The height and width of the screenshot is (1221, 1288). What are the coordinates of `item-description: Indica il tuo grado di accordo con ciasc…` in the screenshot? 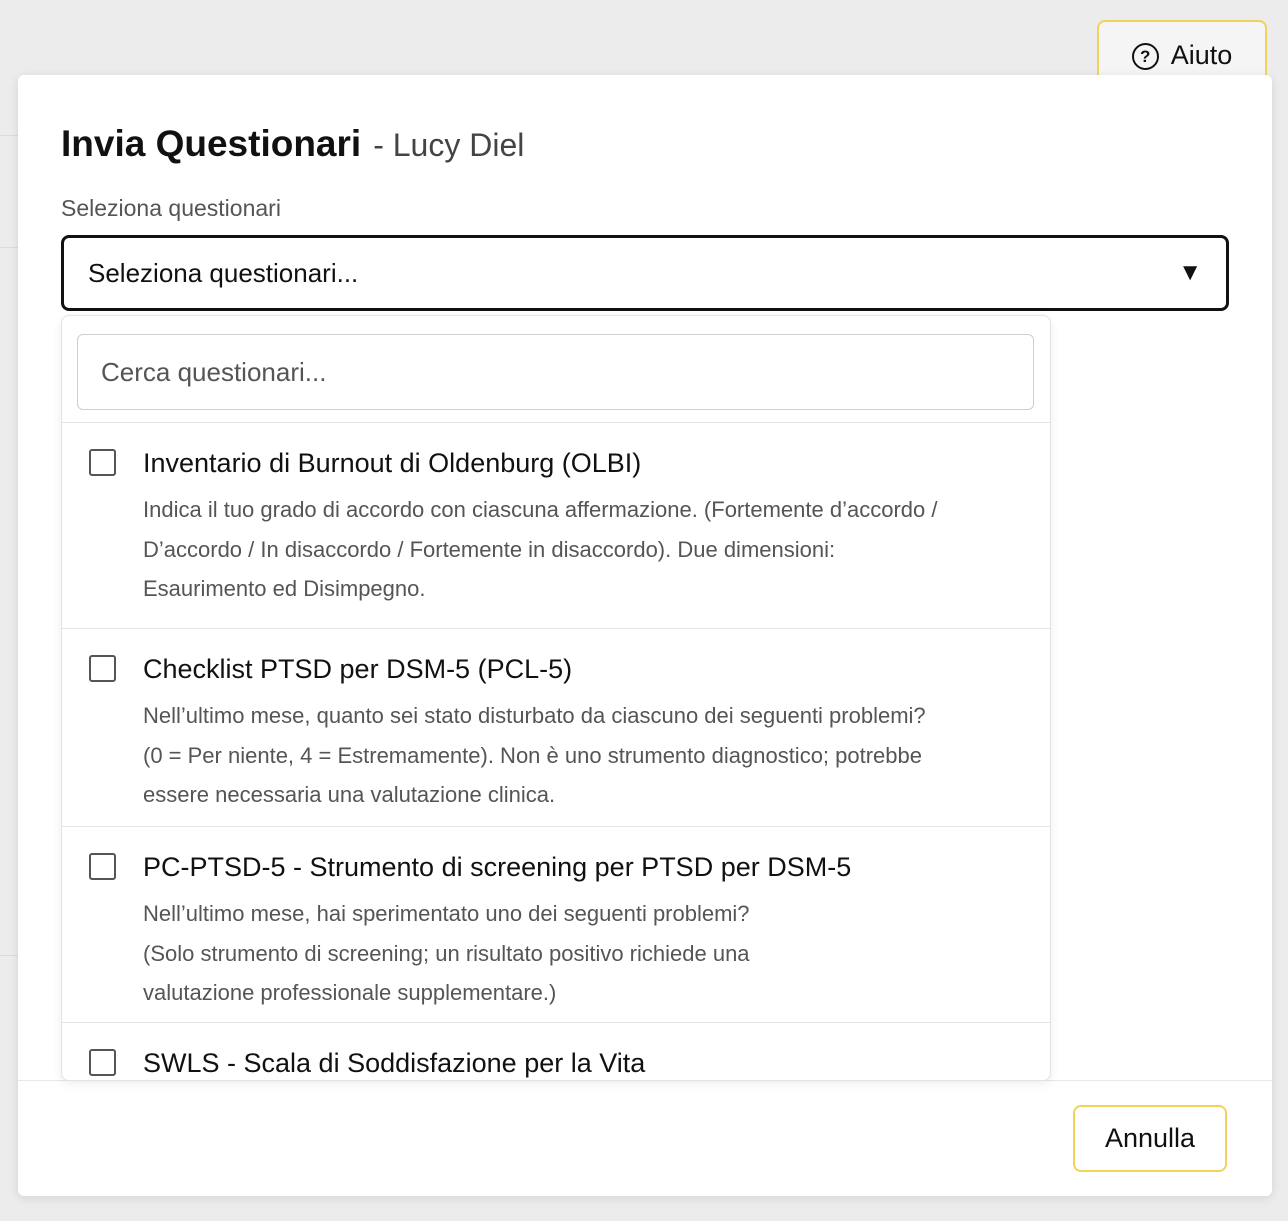 It's located at (540, 549).